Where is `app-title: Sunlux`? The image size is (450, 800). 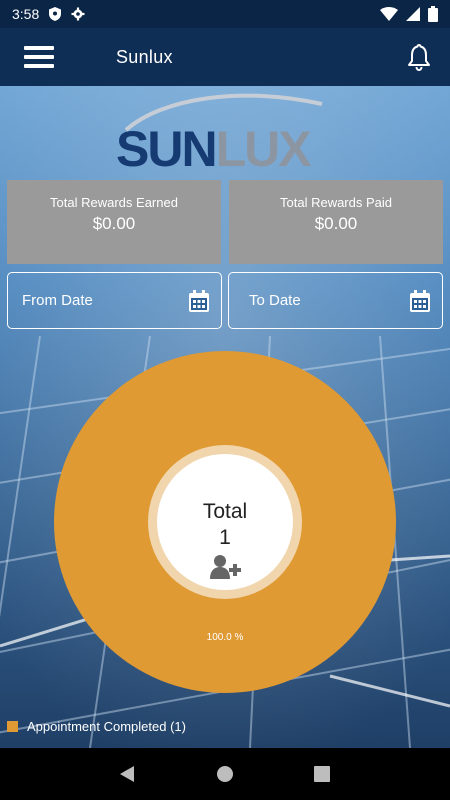 app-title: Sunlux is located at coordinates (144, 56).